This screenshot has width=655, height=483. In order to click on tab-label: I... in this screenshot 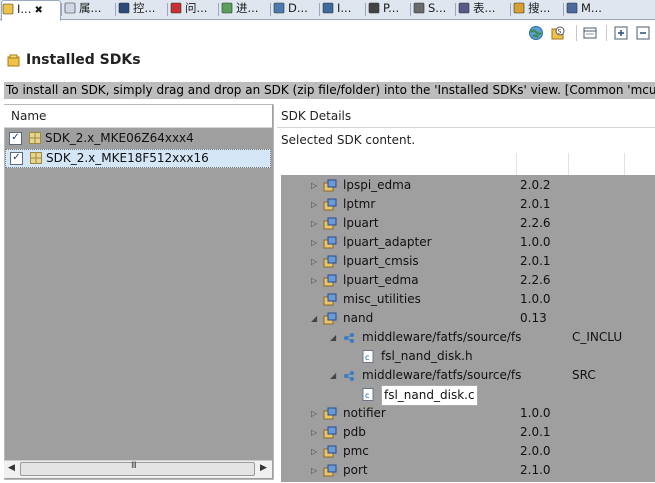, I will do `click(24, 9)`.